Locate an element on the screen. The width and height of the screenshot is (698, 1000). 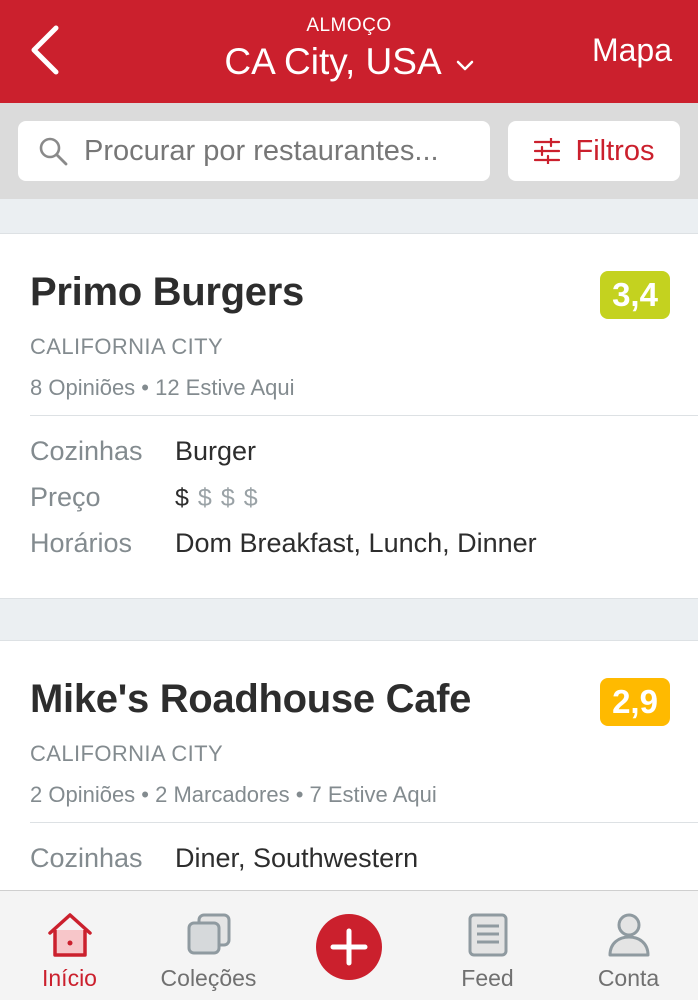
search-input is located at coordinates (279, 151).